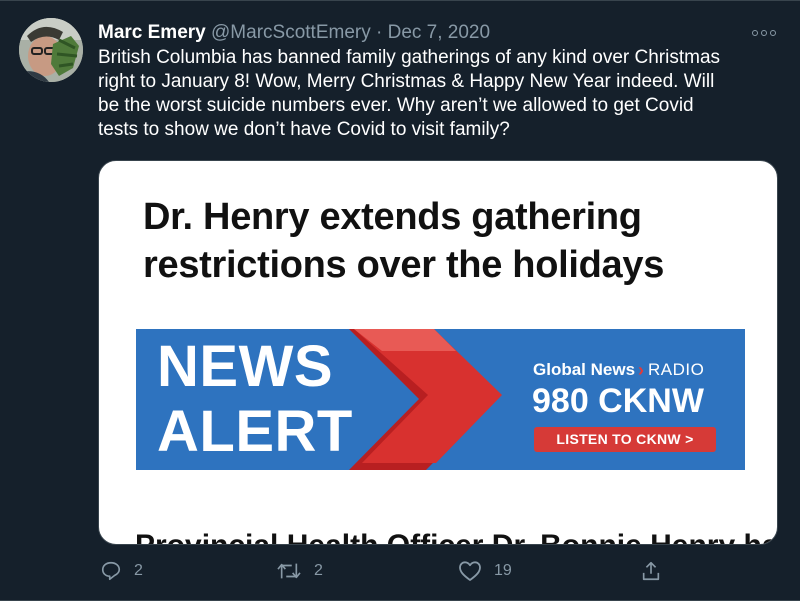  Describe the element at coordinates (503, 570) in the screenshot. I see `like-count: 19` at that location.